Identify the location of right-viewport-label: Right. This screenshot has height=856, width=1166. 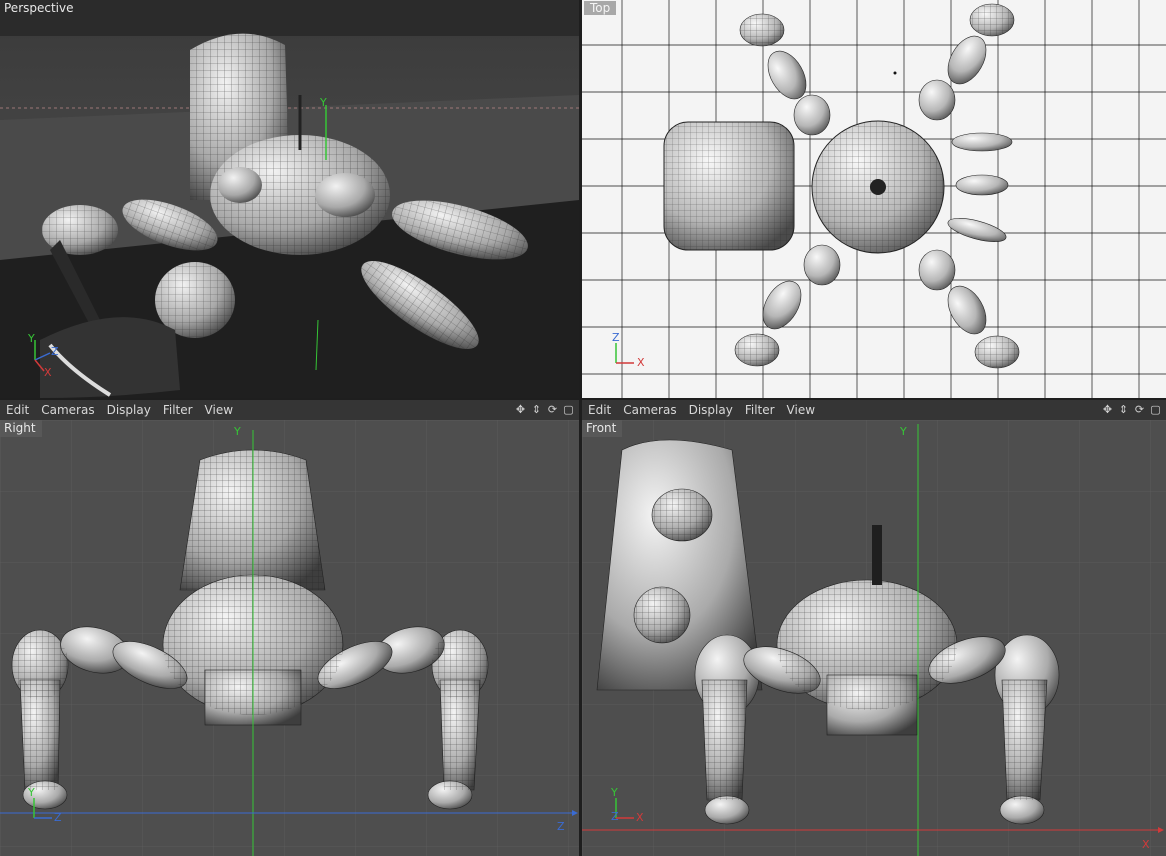
(21, 428).